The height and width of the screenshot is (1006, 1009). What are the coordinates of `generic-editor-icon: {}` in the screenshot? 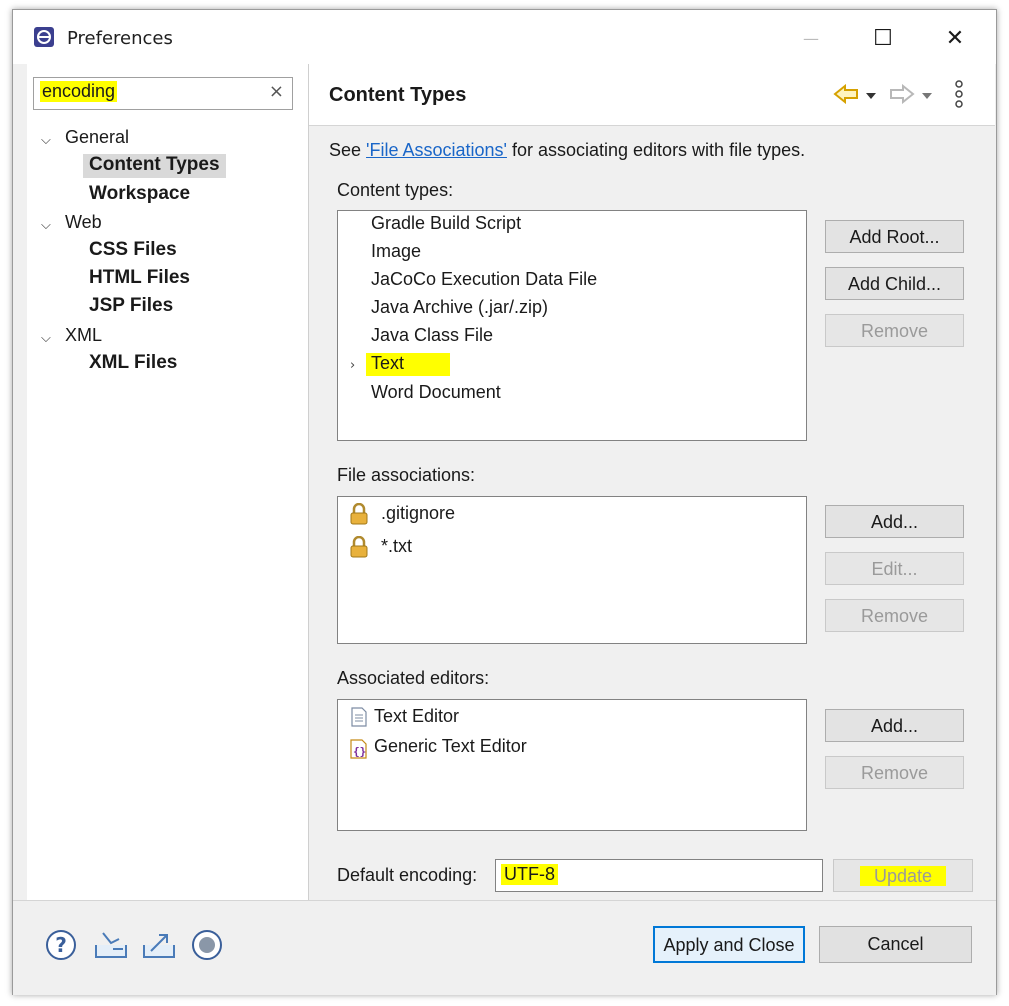 It's located at (358, 749).